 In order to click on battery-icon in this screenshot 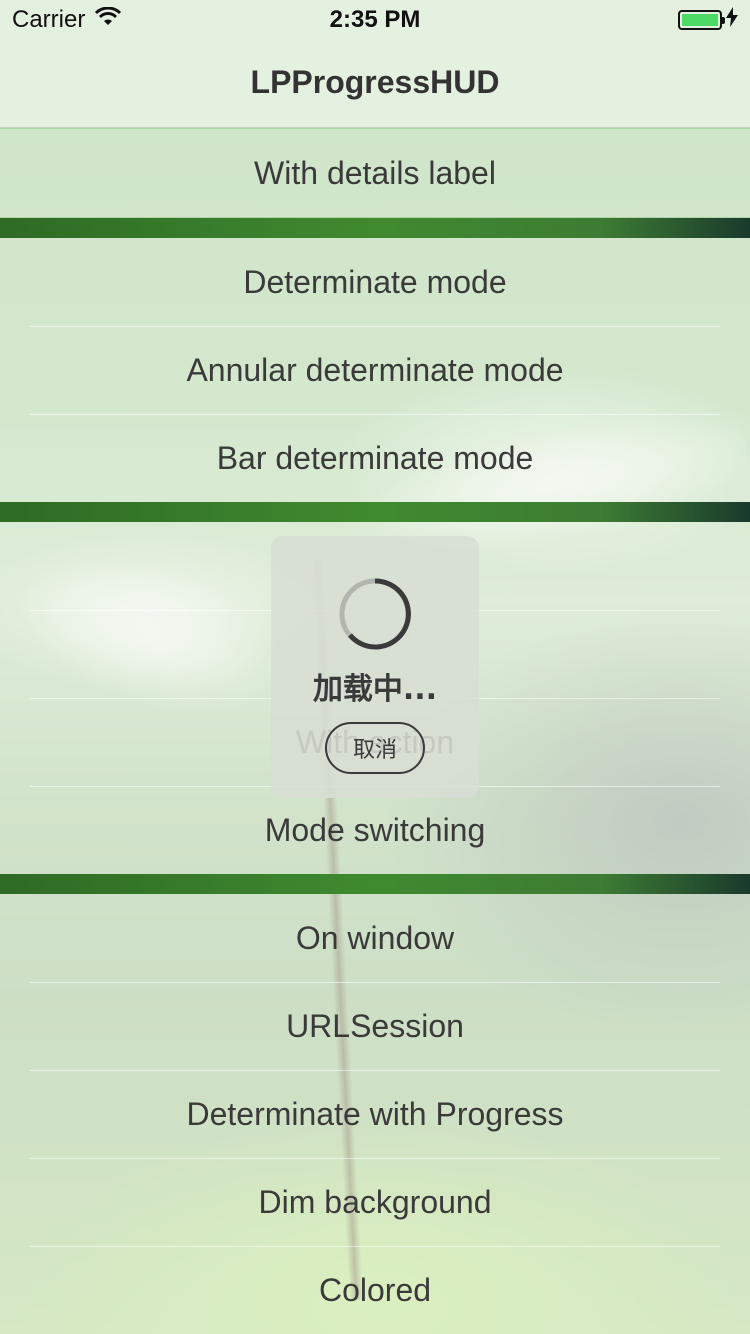, I will do `click(701, 20)`.